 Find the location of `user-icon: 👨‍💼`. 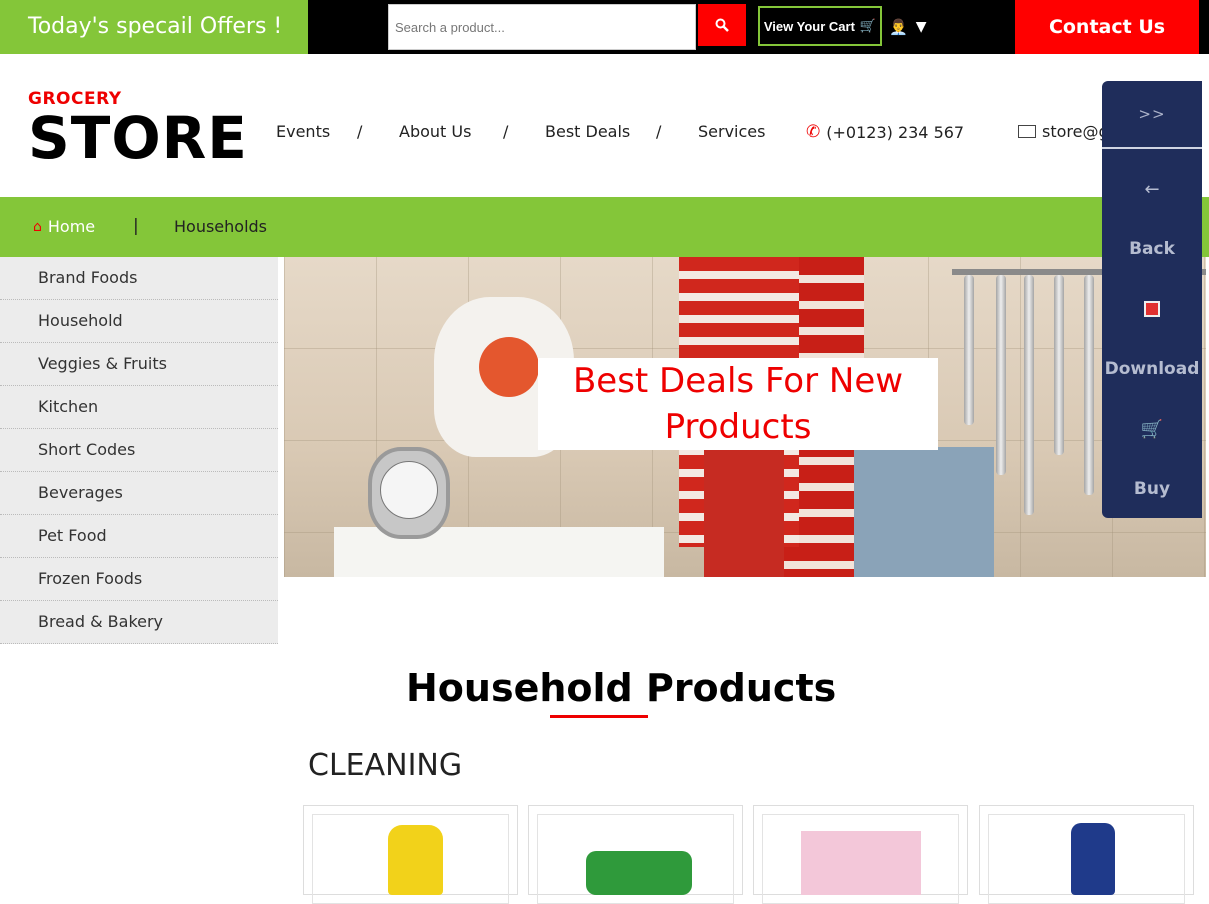

user-icon: 👨‍💼 is located at coordinates (898, 27).